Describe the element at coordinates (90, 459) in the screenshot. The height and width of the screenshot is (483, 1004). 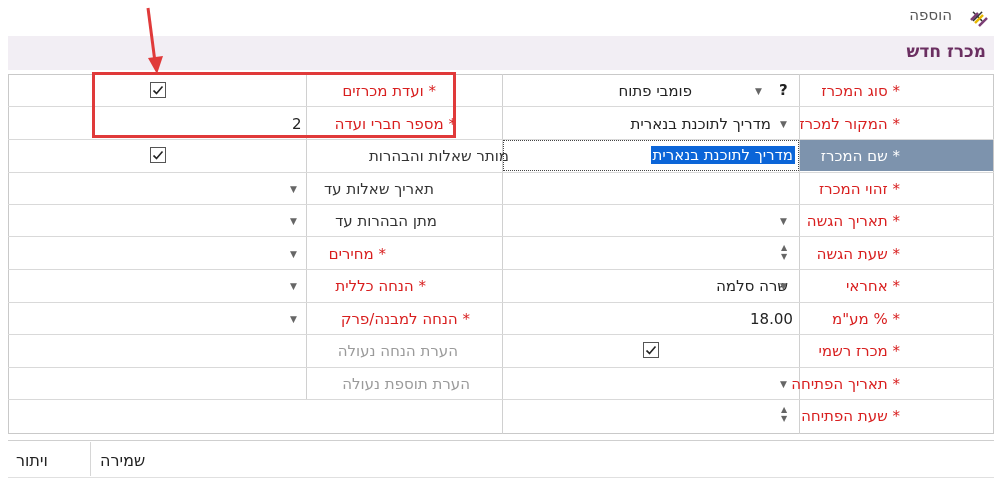
I see `footer-button-separator` at that location.